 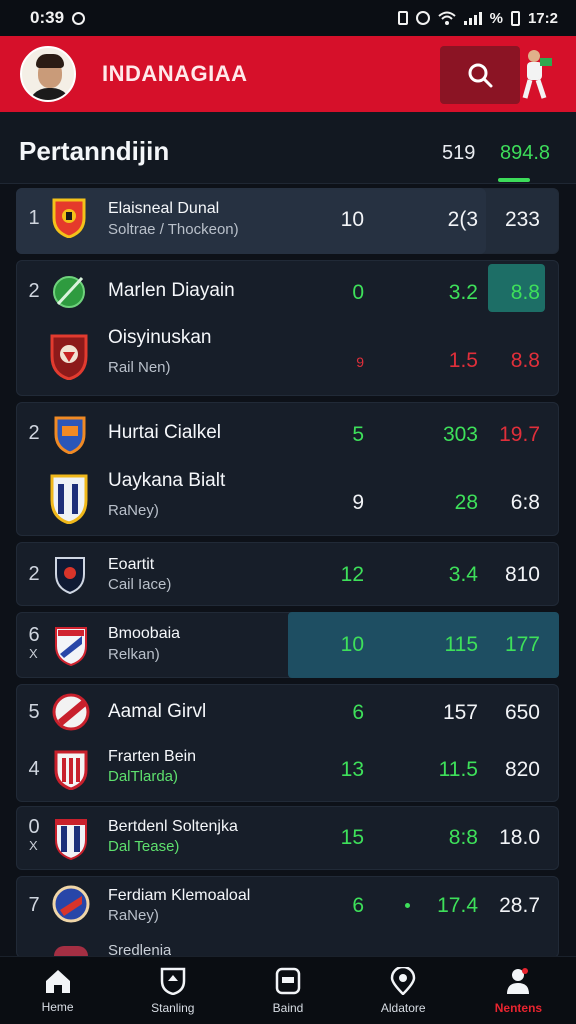 What do you see at coordinates (139, 367) in the screenshot?
I see `team-subtitle: Rail Nen)` at bounding box center [139, 367].